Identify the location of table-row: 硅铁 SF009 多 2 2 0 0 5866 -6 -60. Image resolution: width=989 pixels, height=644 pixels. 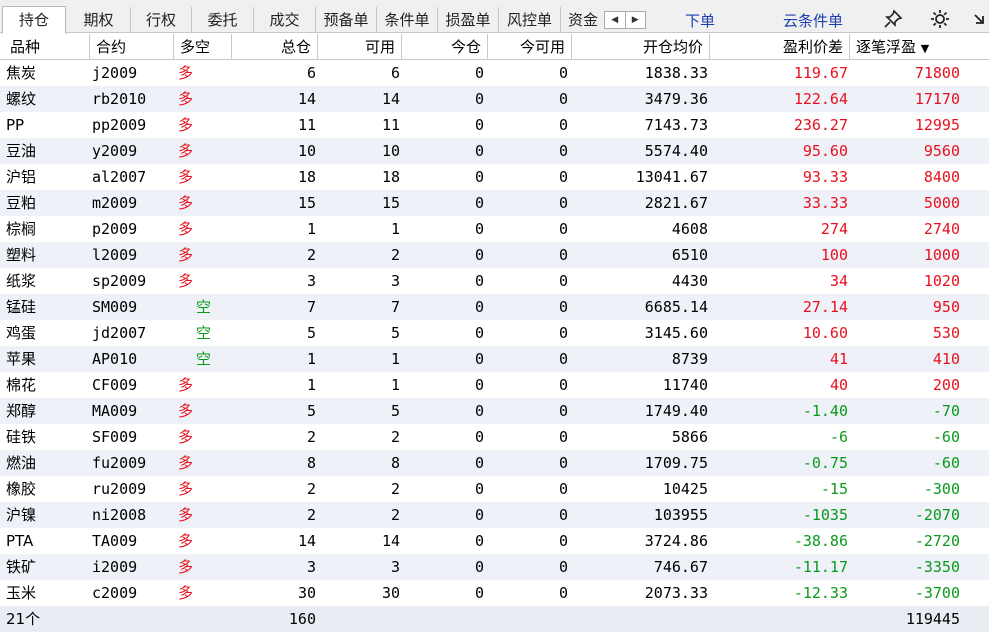
(494, 437).